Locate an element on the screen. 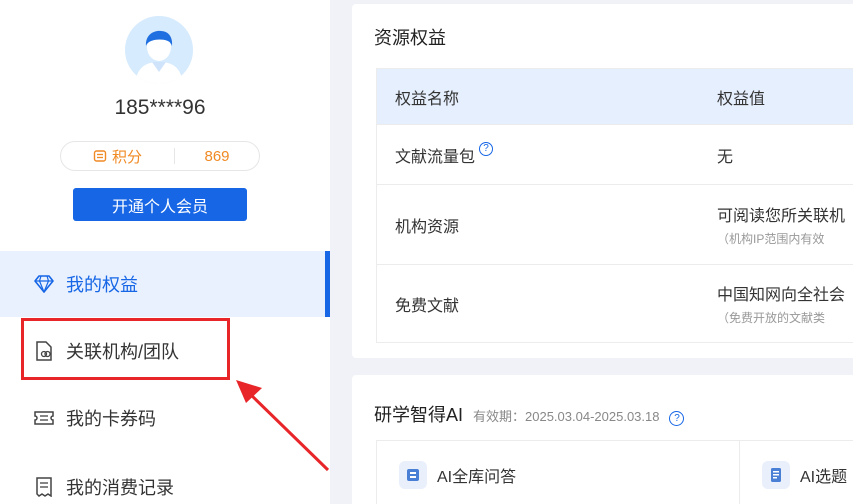 This screenshot has width=853, height=504. ai-title: 研学智得AI is located at coordinates (419, 415).